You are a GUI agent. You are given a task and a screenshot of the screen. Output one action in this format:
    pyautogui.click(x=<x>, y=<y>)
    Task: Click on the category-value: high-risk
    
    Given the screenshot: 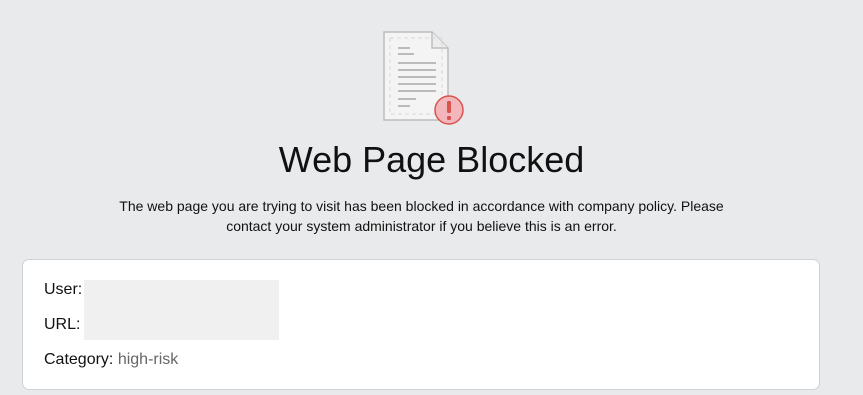 What is the action you would take?
    pyautogui.click(x=148, y=359)
    